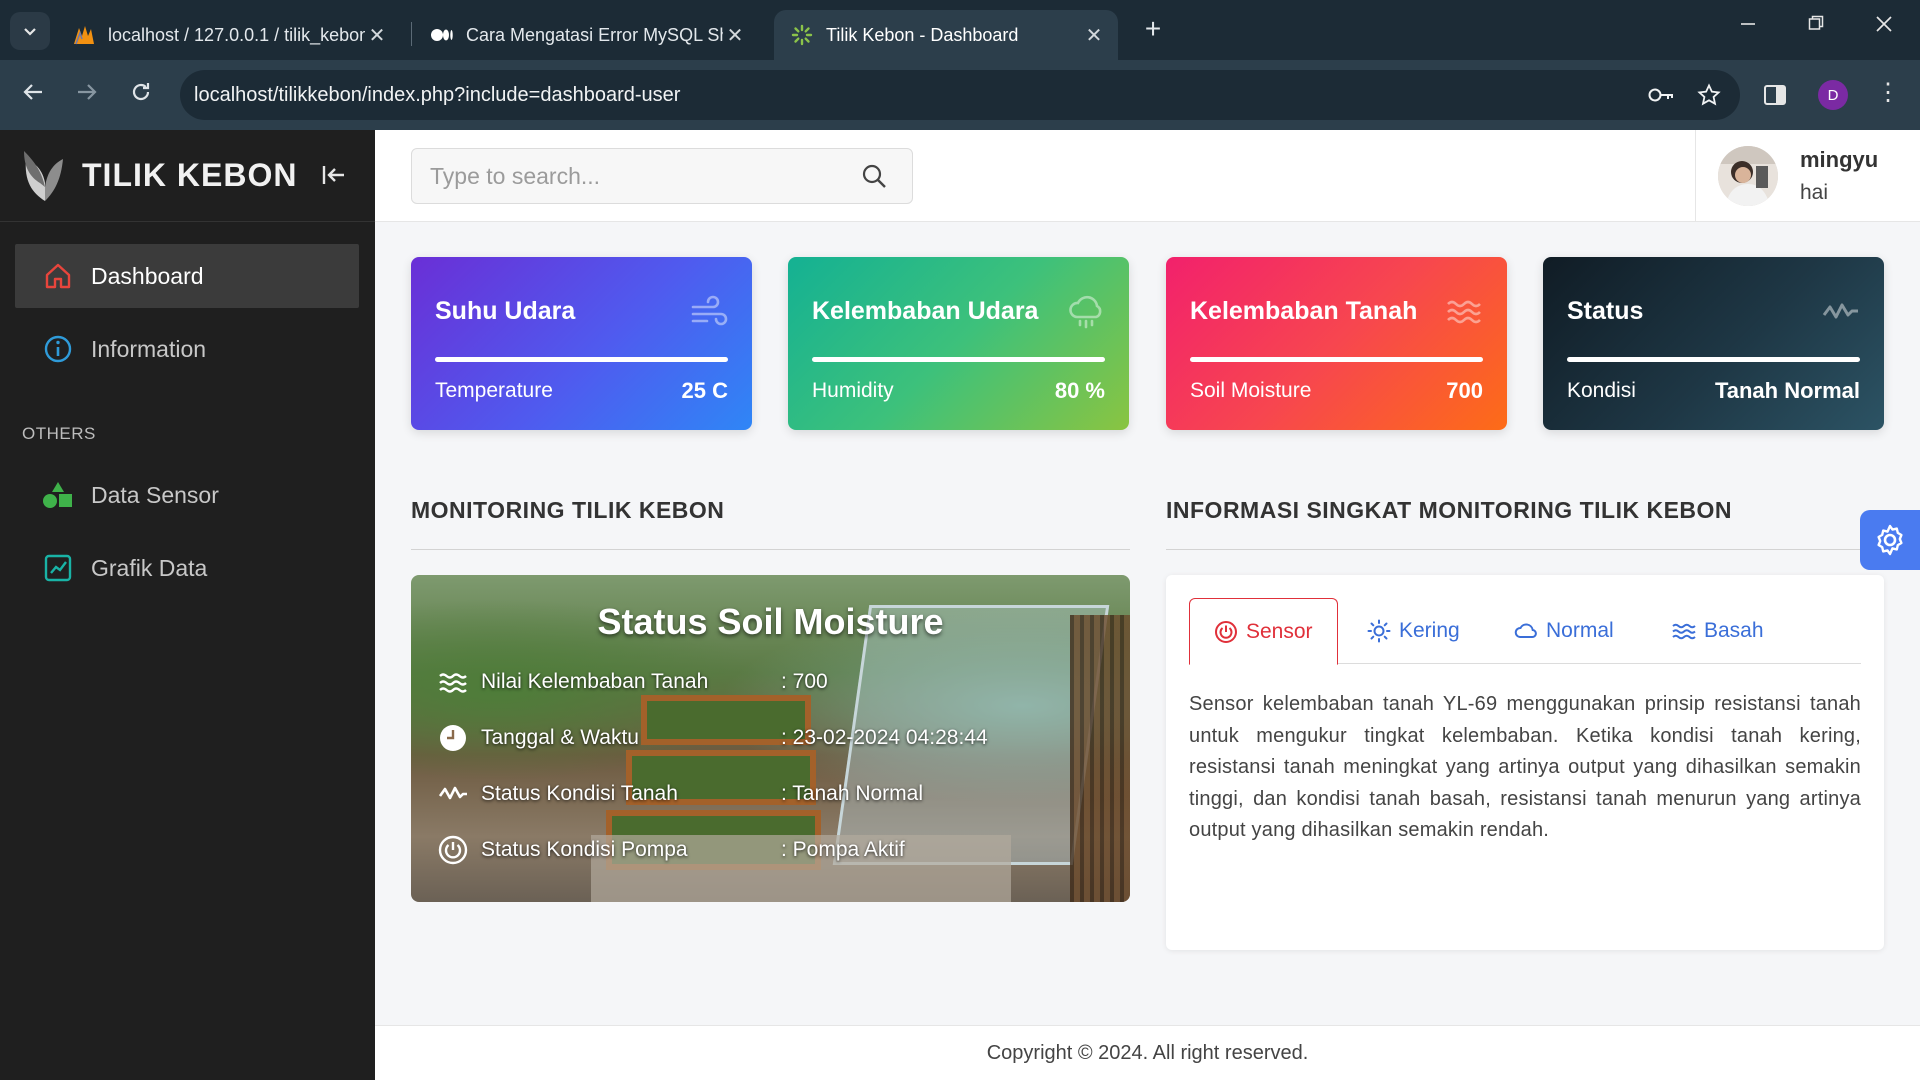  Describe the element at coordinates (1748, 27) in the screenshot. I see `minimize-icon` at that location.